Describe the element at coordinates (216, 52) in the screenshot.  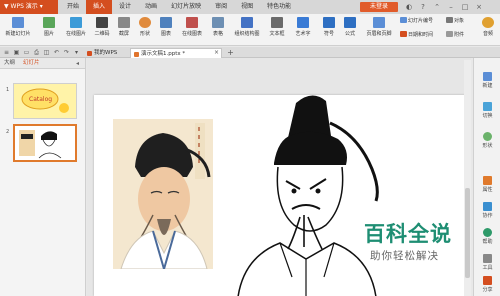
I see `close-tab-icon: ×` at that location.